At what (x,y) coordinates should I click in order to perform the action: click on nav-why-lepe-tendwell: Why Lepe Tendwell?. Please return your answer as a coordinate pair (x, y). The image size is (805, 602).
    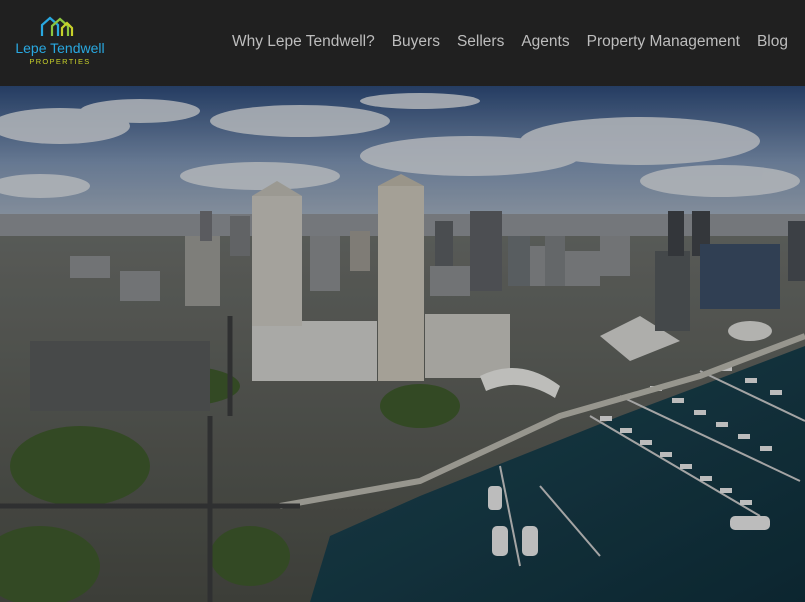
    Looking at the image, I should click on (303, 42).